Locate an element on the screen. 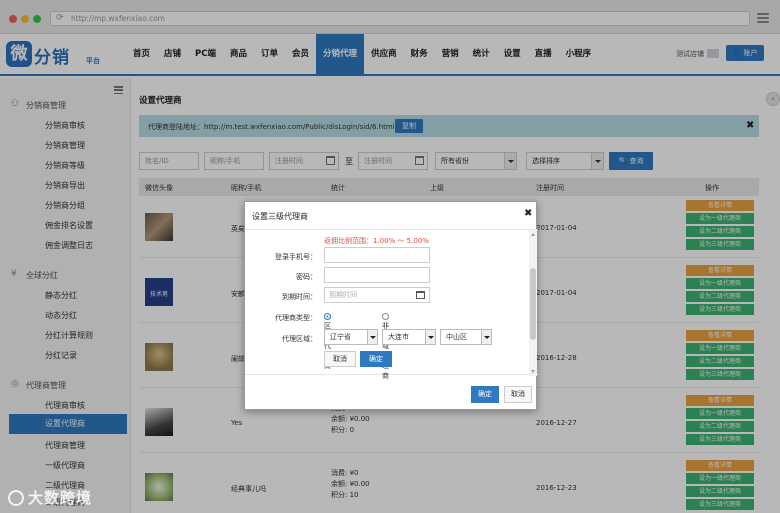 The width and height of the screenshot is (780, 513). close-icon: ✖ is located at coordinates (528, 213).